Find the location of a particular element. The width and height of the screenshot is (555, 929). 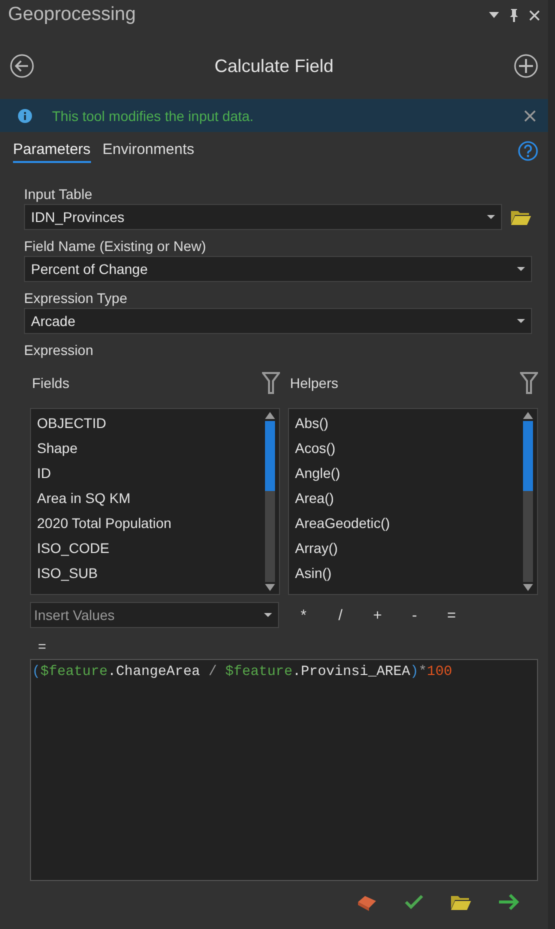

list-item: Area() is located at coordinates (404, 498).